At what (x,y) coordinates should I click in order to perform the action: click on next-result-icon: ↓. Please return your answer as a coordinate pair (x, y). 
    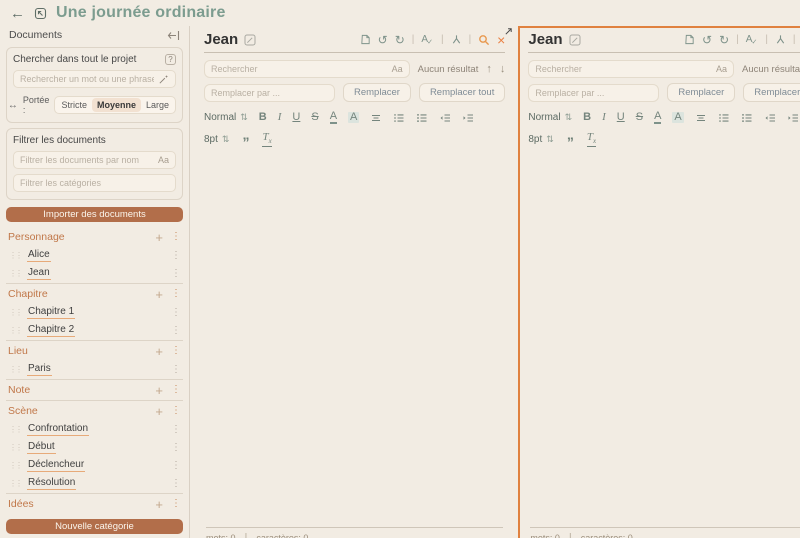
    Looking at the image, I should click on (503, 69).